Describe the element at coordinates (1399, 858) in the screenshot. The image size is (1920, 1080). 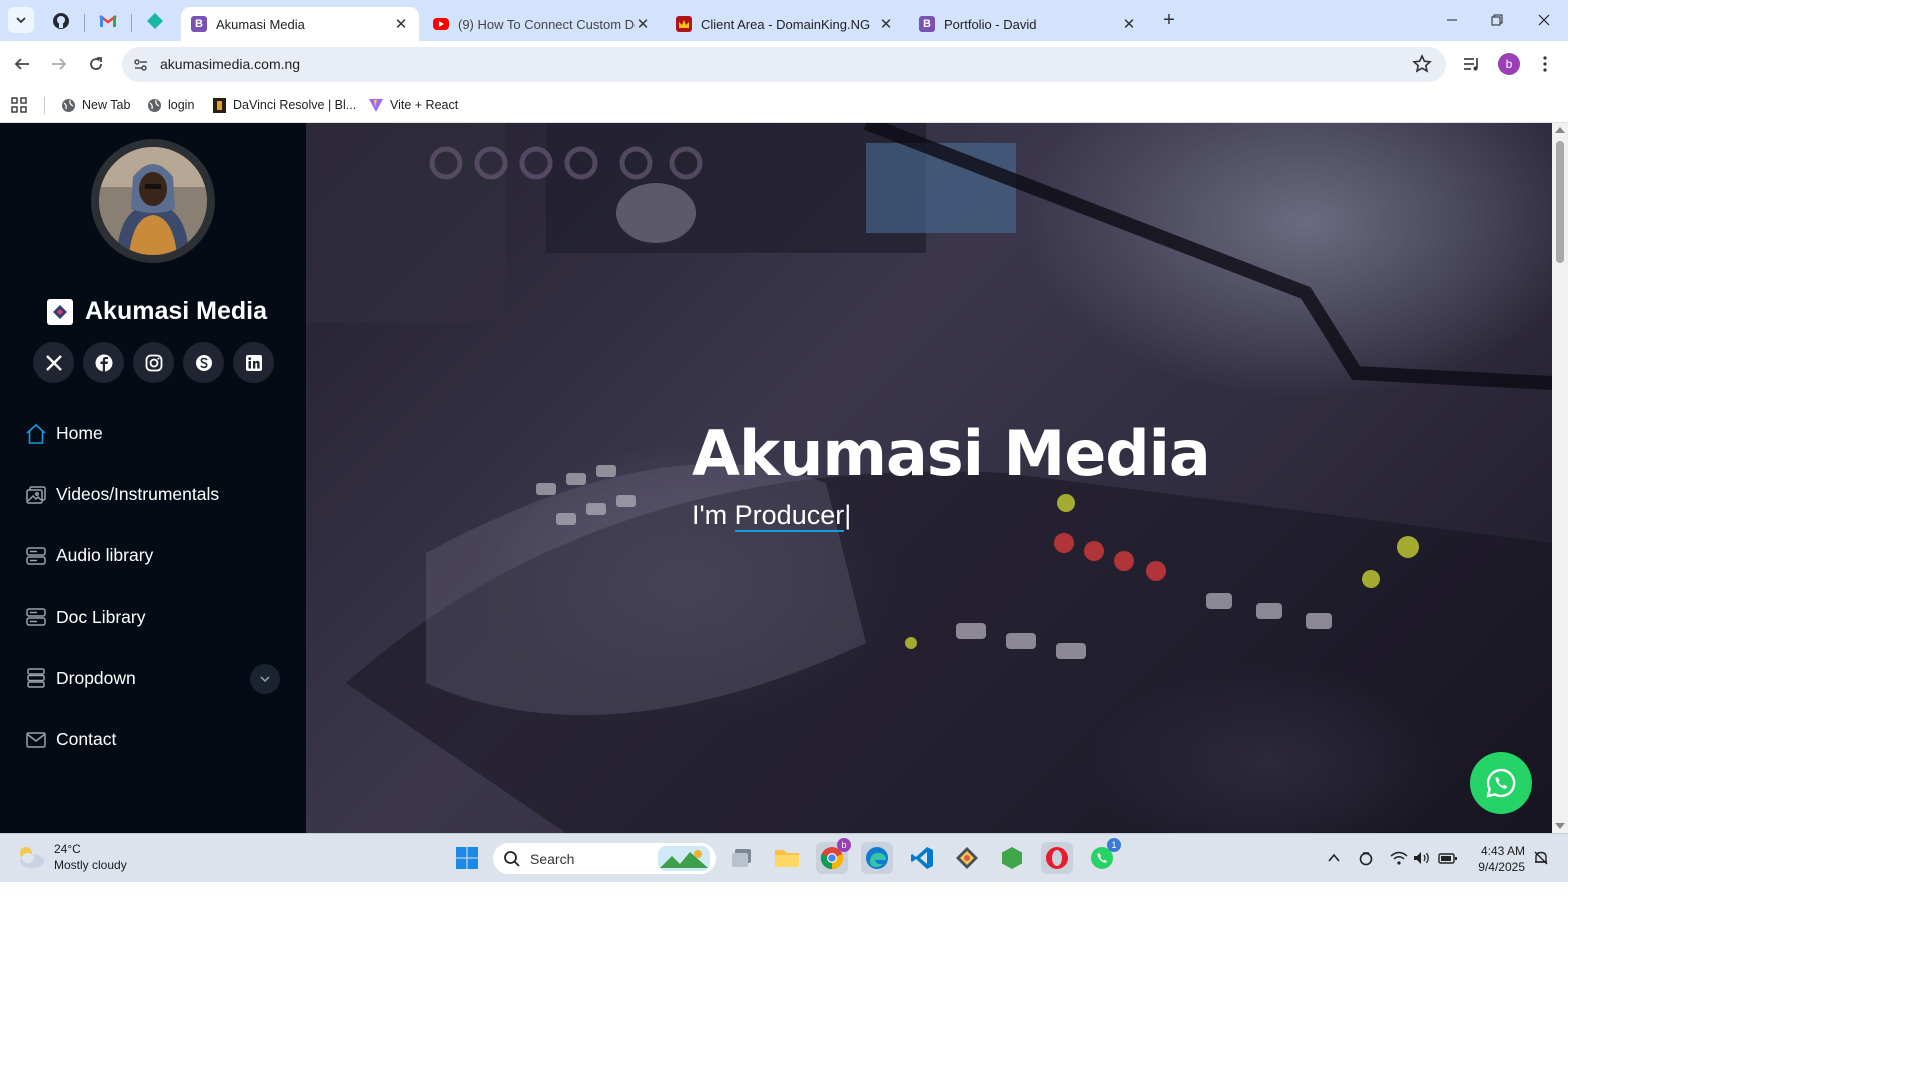
I see `wifi-button` at that location.